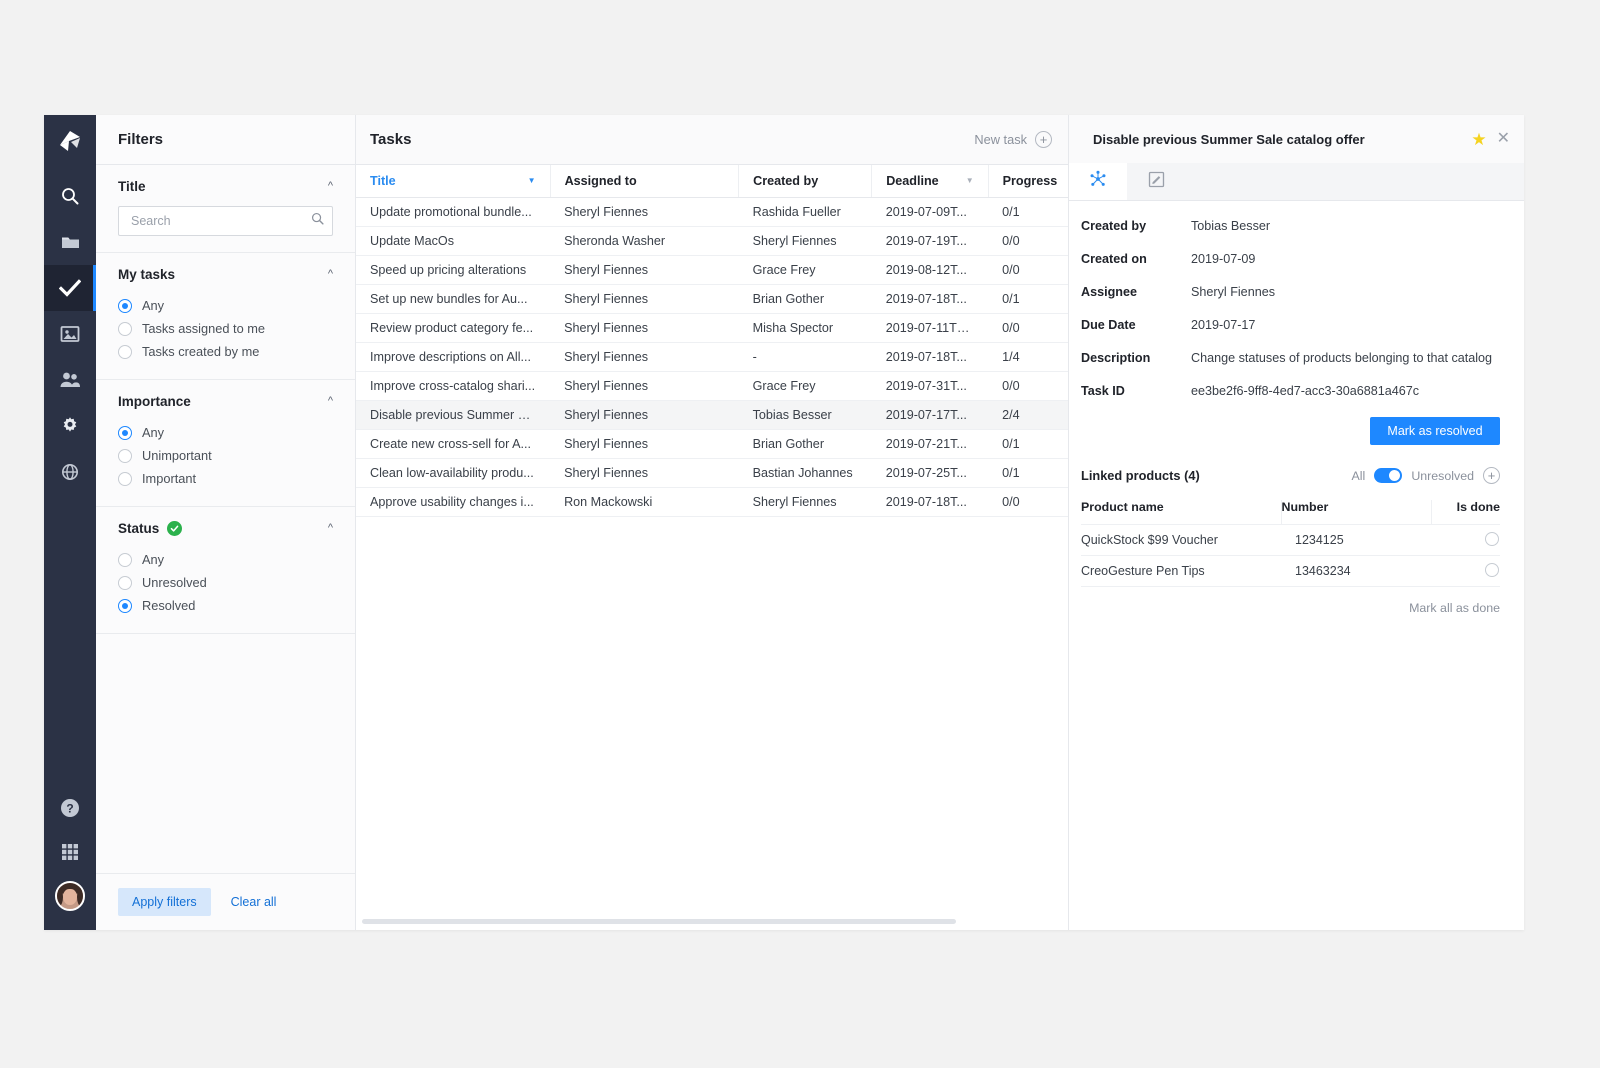  Describe the element at coordinates (1043, 139) in the screenshot. I see `plus-circle-icon: +` at that location.